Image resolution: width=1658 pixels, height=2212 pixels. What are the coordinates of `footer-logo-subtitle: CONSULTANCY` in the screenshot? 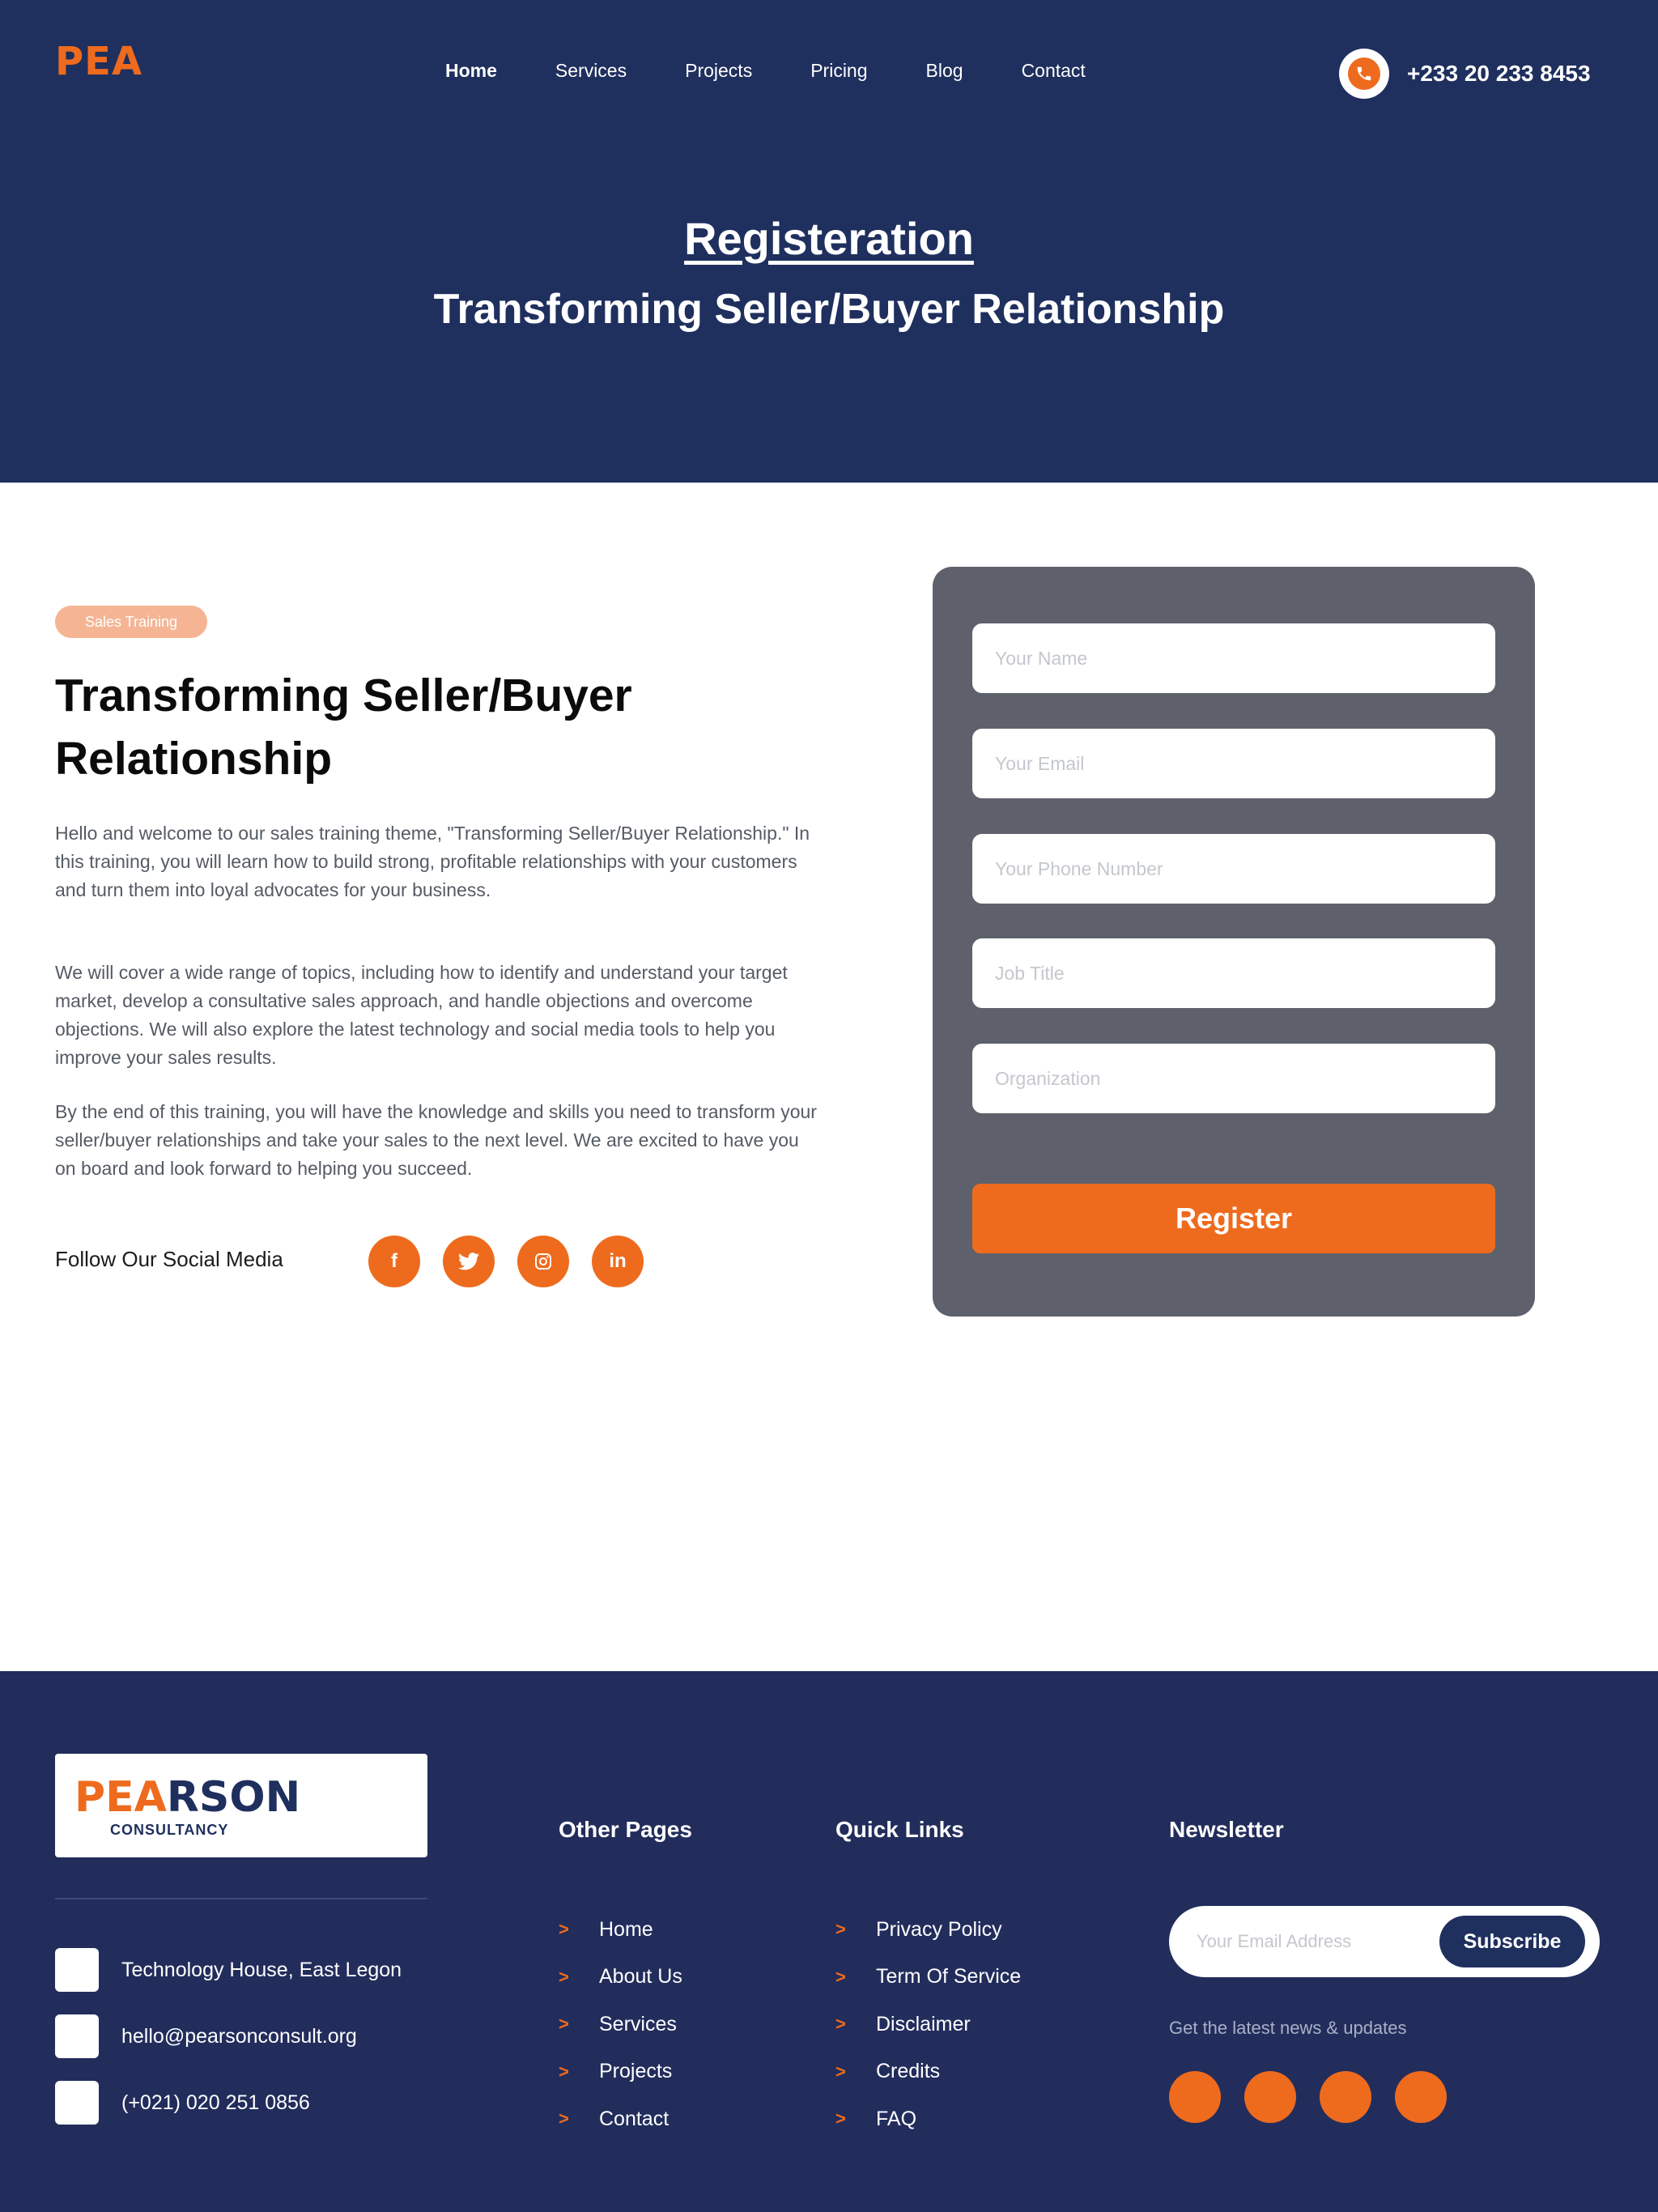 It's located at (169, 1830).